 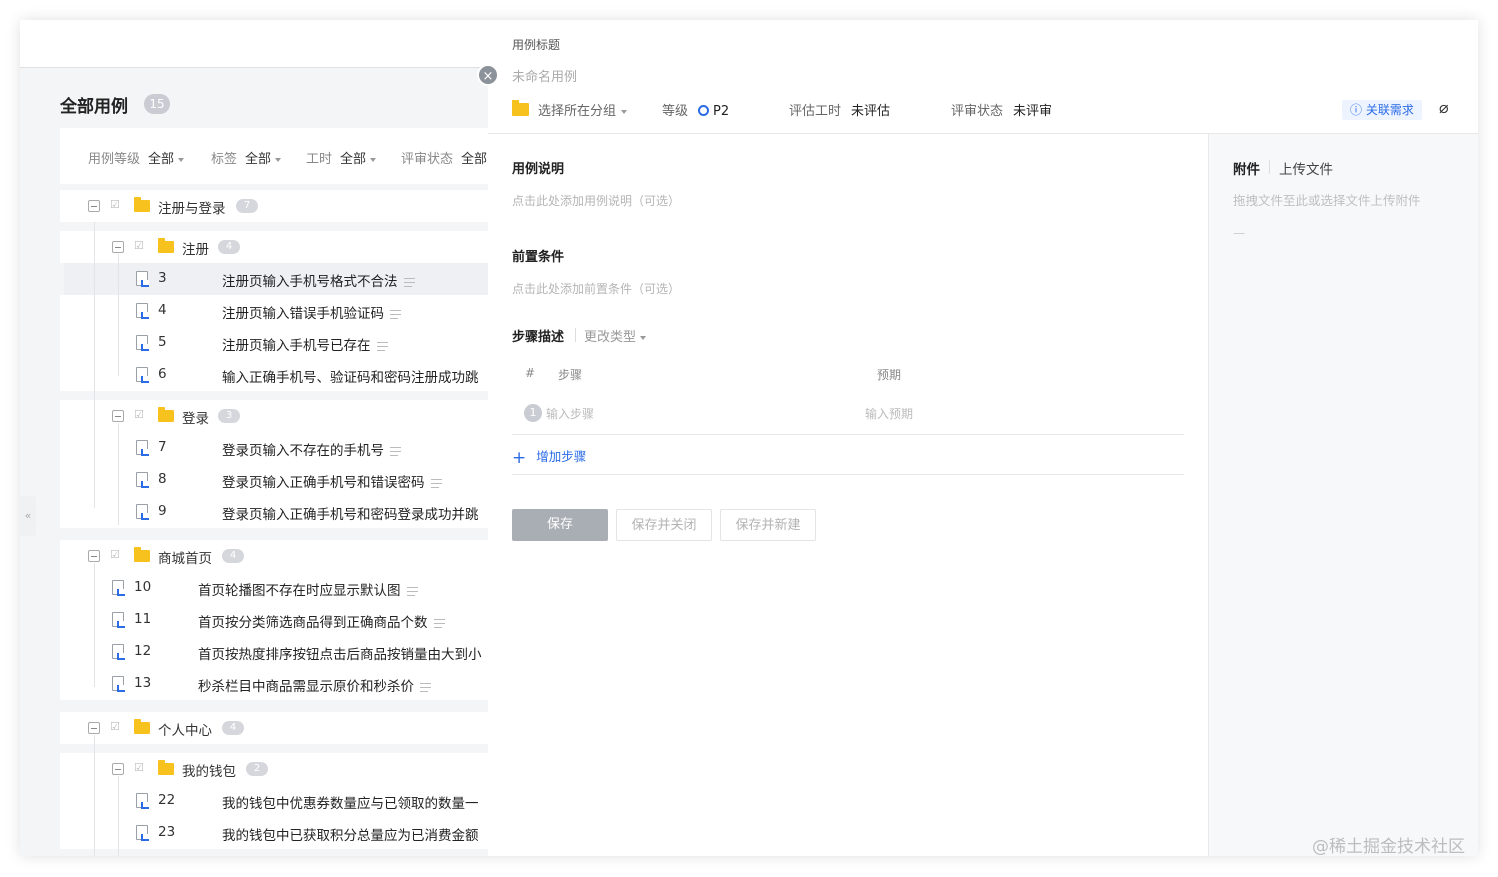 What do you see at coordinates (332, 481) in the screenshot?
I see `case-title: 登录页输入正确手机号和错误密码` at bounding box center [332, 481].